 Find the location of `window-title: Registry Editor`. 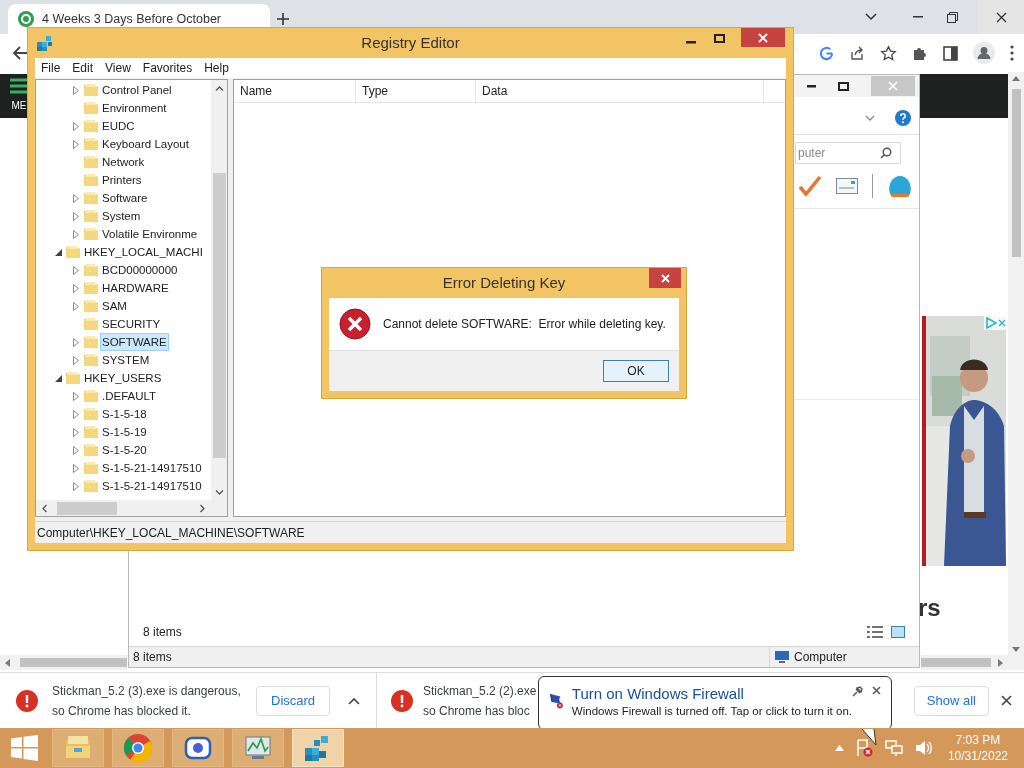

window-title: Registry Editor is located at coordinates (410, 42).